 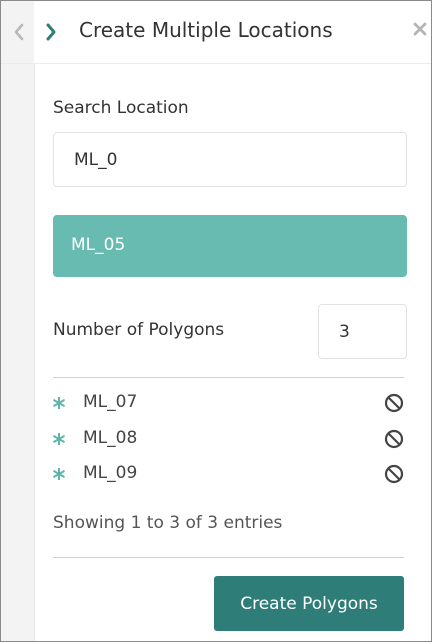 What do you see at coordinates (110, 402) in the screenshot?
I see `location-name: ML_07` at bounding box center [110, 402].